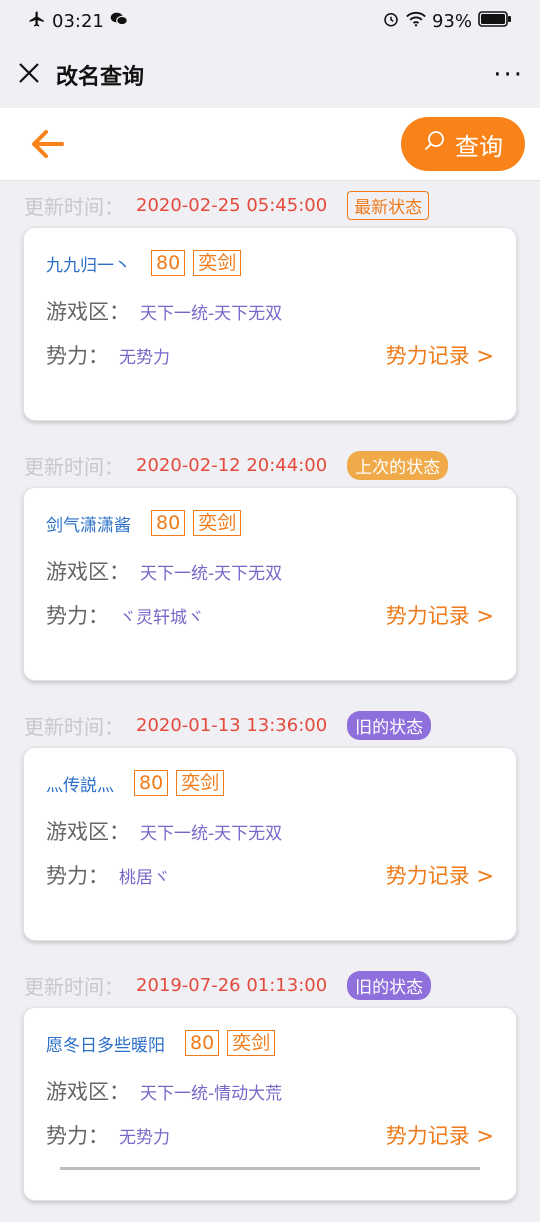  Describe the element at coordinates (48, 144) in the screenshot. I see `back-button` at that location.